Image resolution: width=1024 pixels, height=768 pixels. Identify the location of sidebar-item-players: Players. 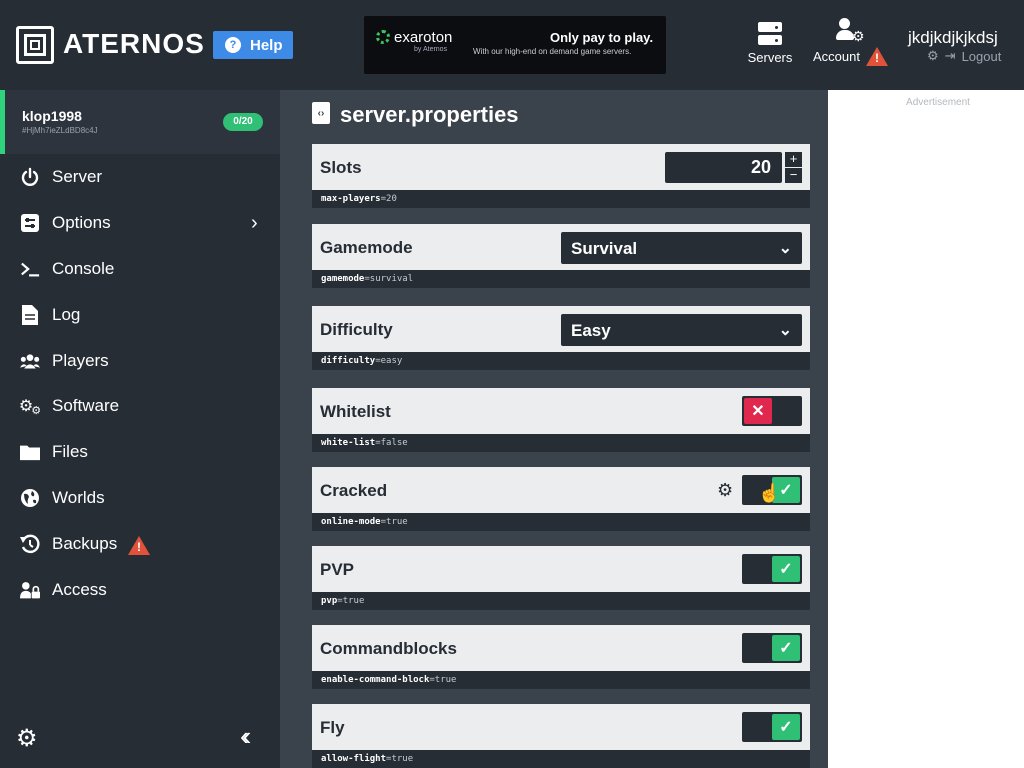
(140, 361).